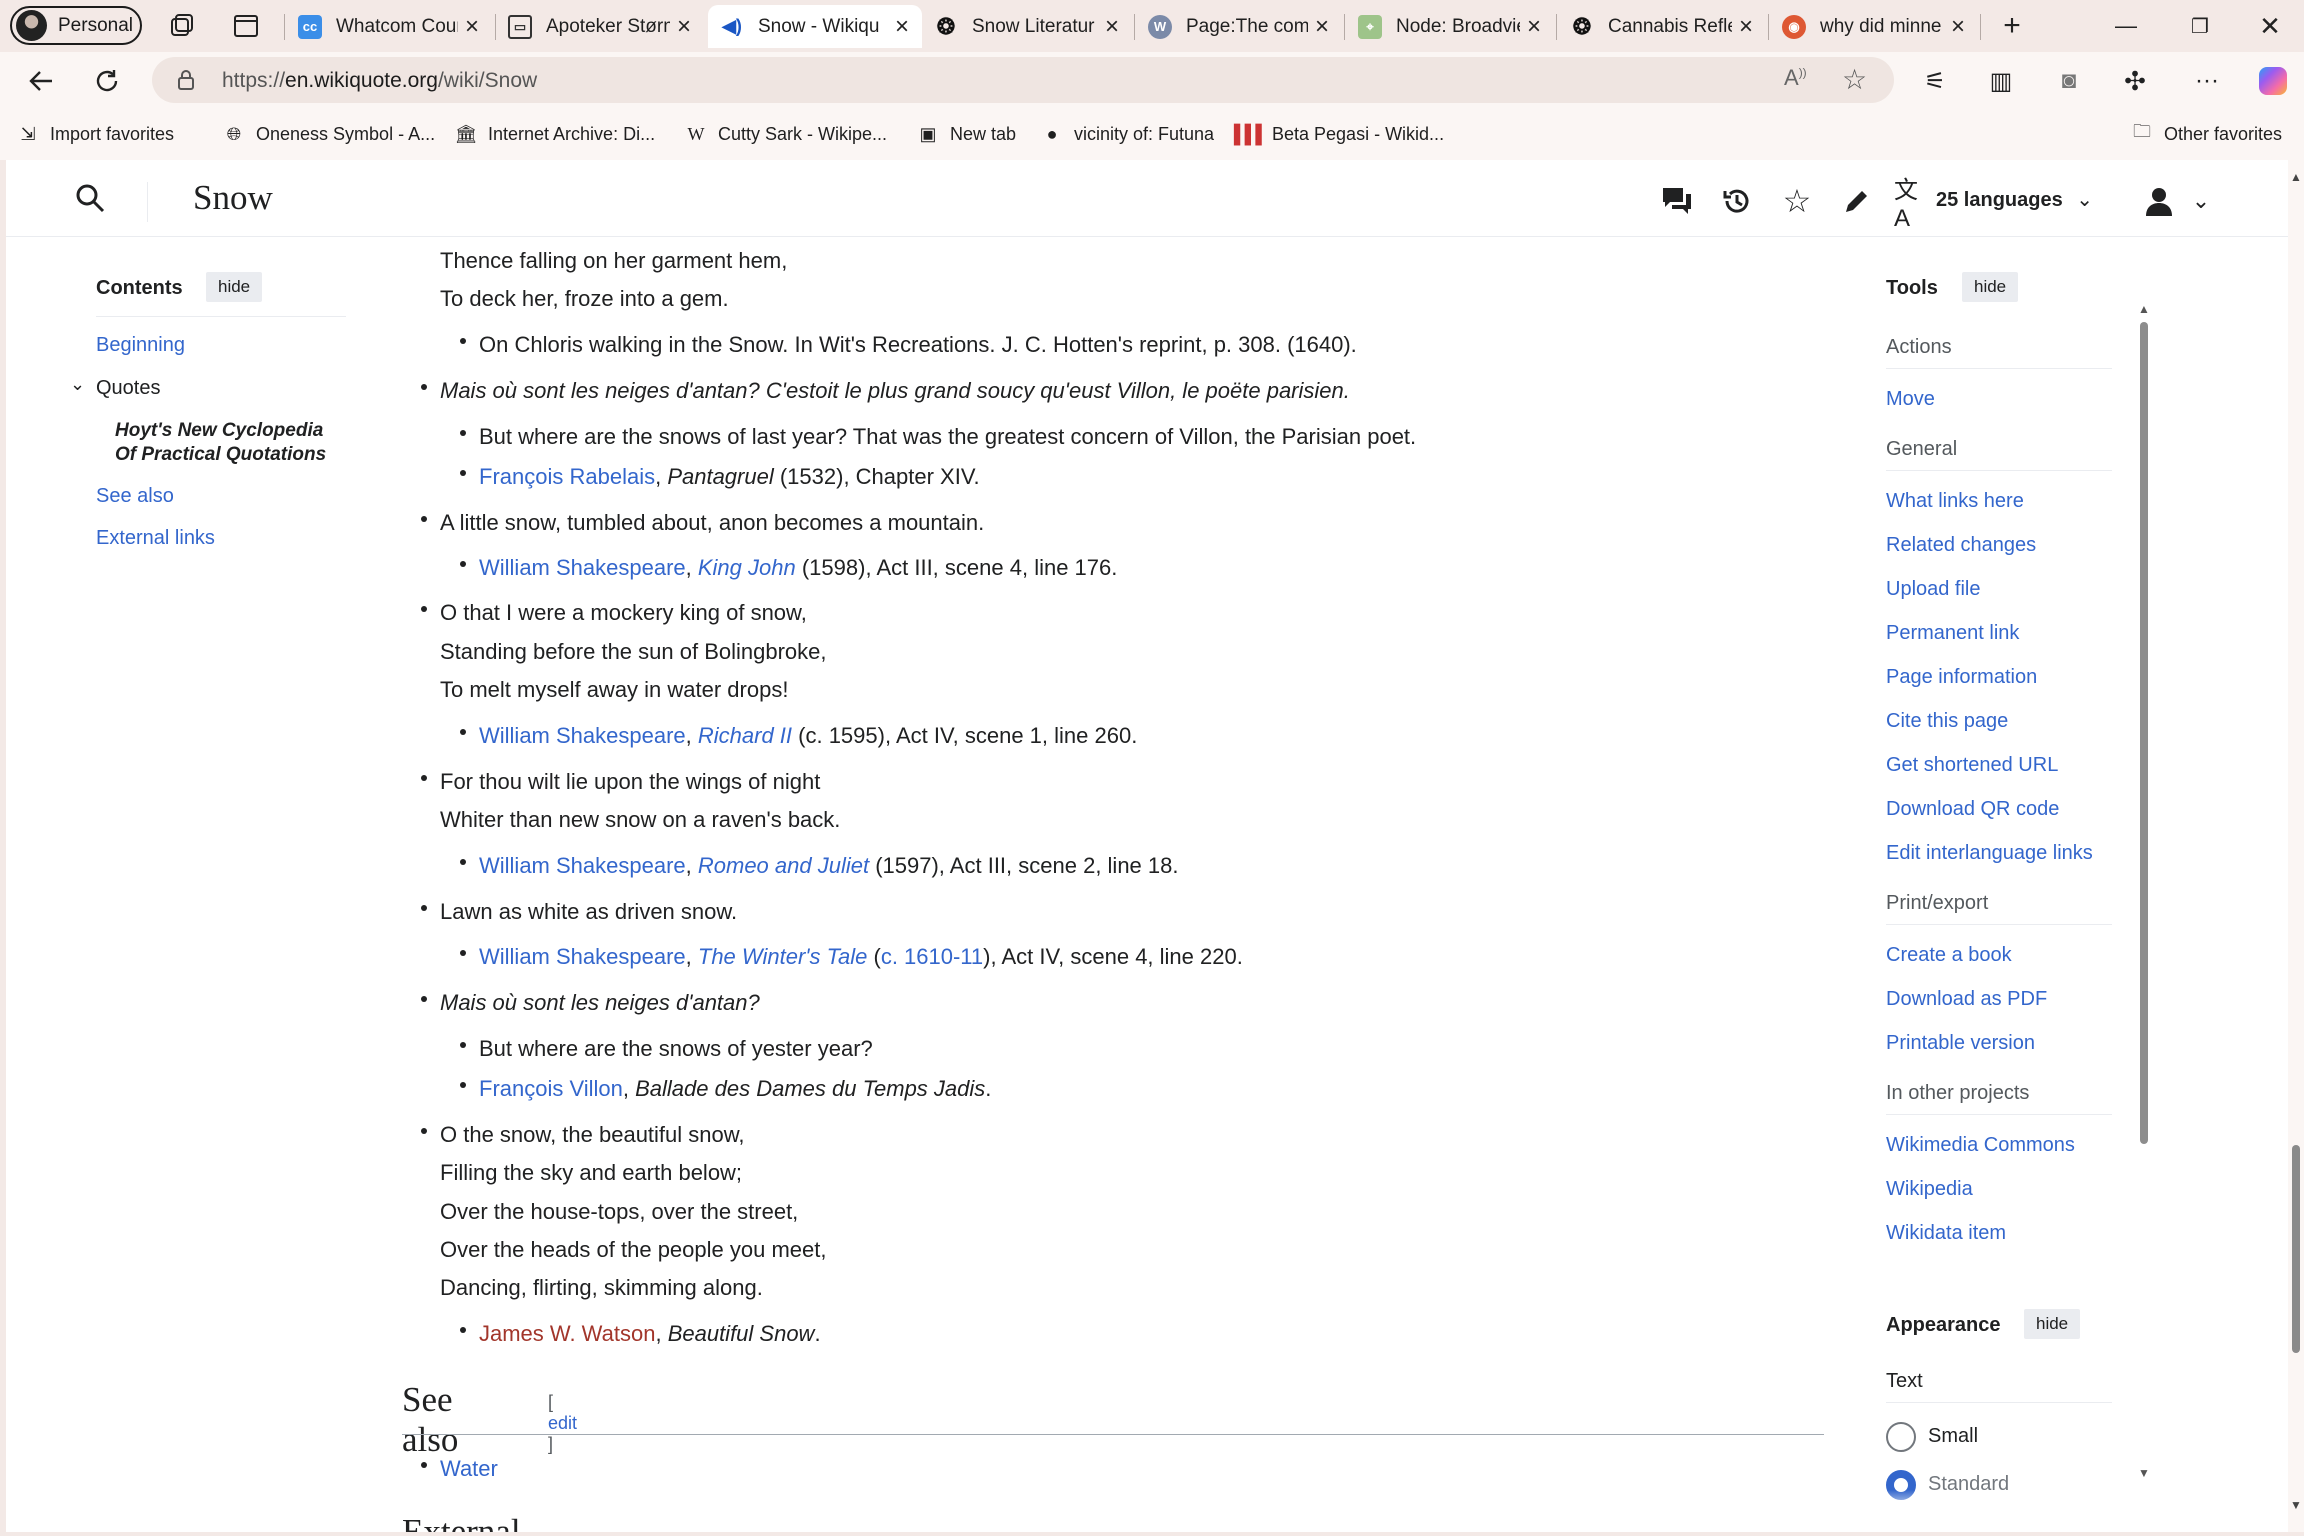 The image size is (2304, 1536). Describe the element at coordinates (745, 735) in the screenshot. I see `work-link: Richard II` at that location.